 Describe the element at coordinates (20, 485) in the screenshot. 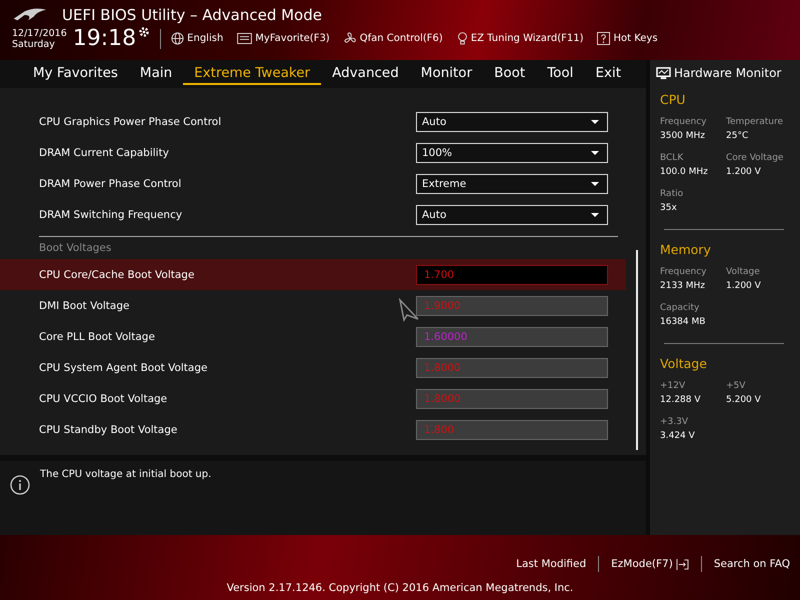

I see `info-icon` at that location.